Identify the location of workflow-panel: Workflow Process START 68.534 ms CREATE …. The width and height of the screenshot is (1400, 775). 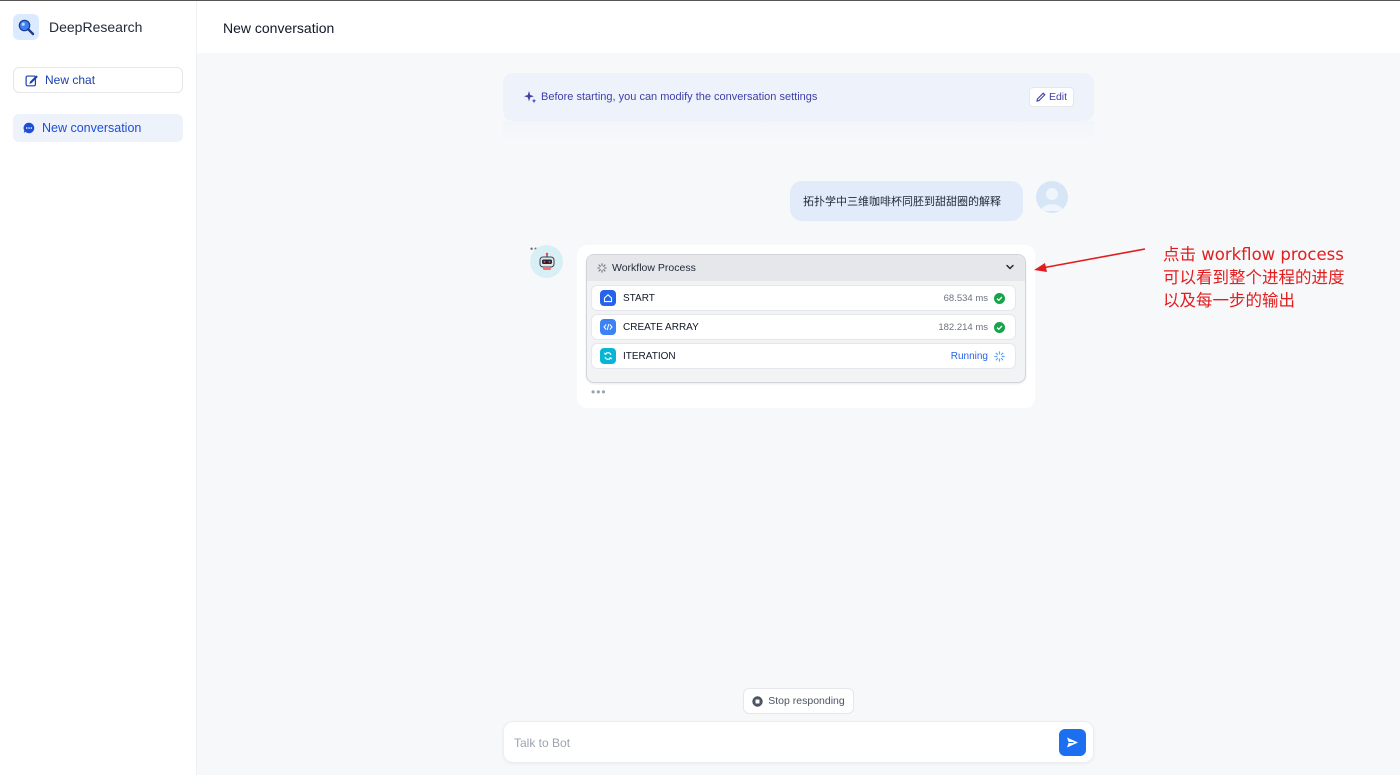
(806, 318).